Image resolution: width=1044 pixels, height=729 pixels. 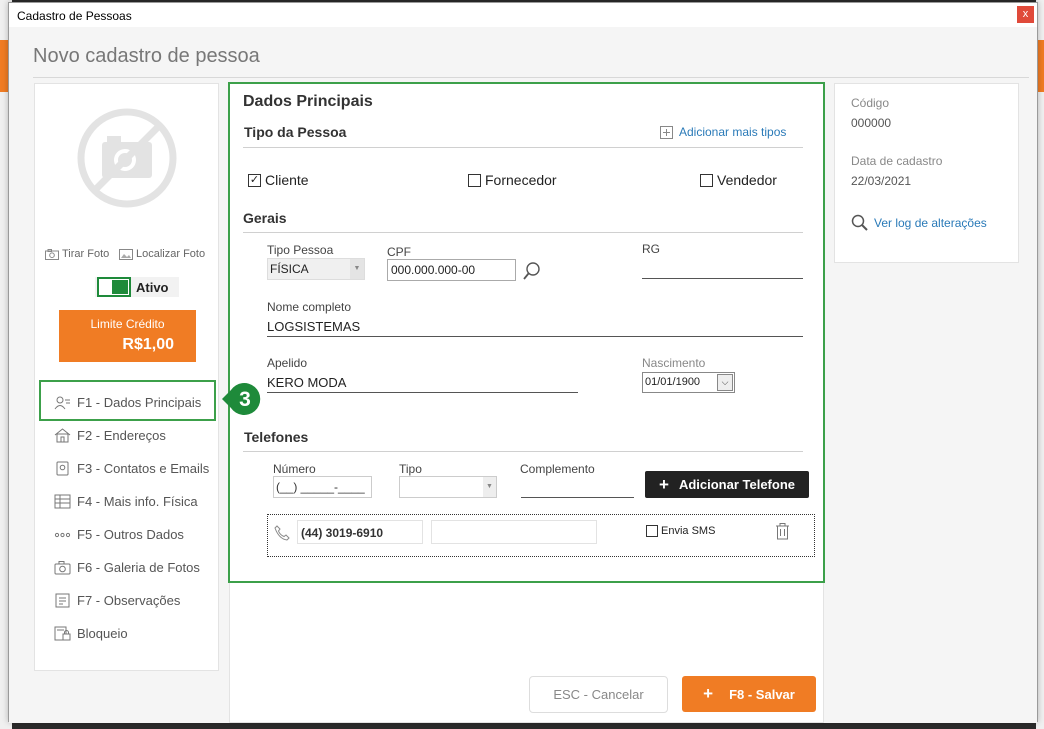 What do you see at coordinates (294, 469) in the screenshot?
I see `numero-label: Número` at bounding box center [294, 469].